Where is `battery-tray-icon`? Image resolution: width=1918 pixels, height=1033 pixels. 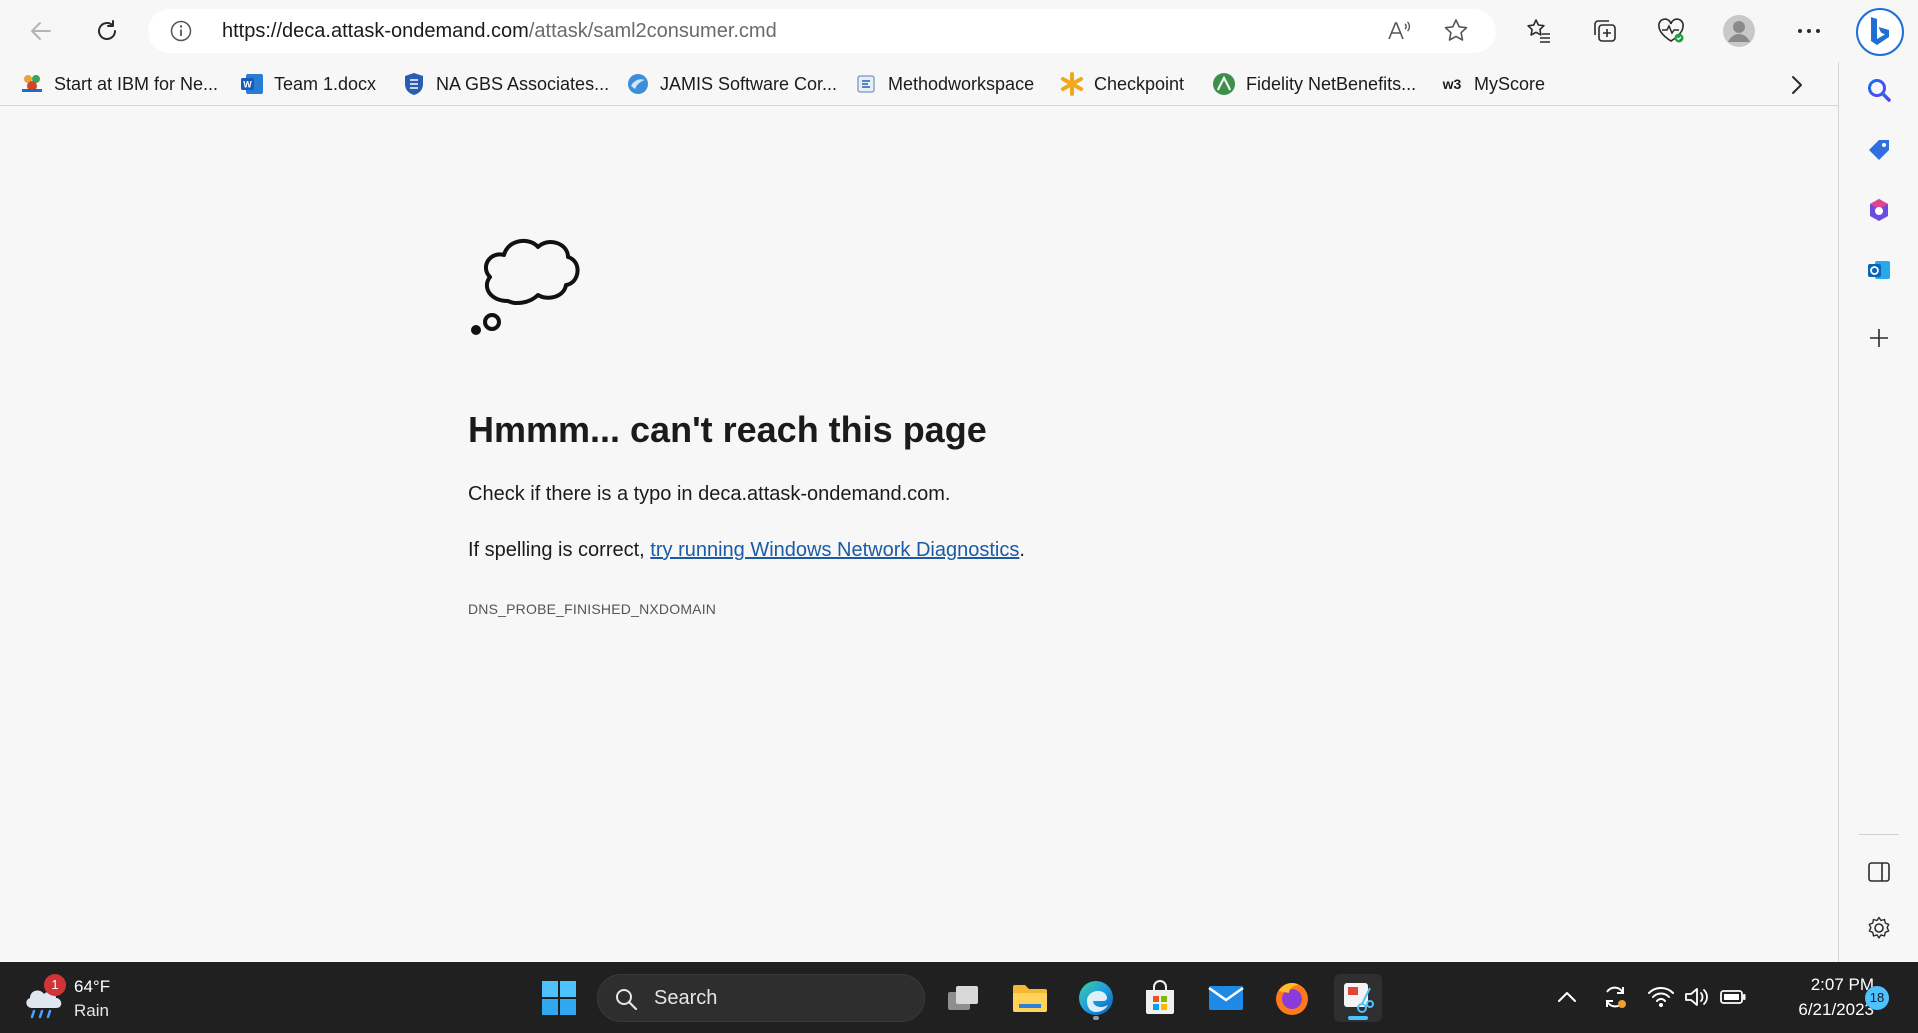
battery-tray-icon is located at coordinates (1733, 997).